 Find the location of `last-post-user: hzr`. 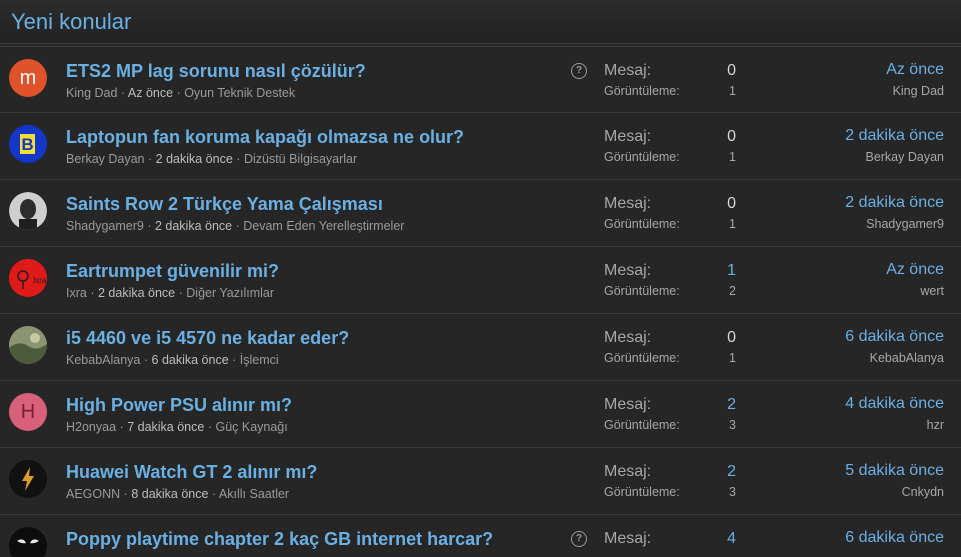

last-post-user: hzr is located at coordinates (935, 425).